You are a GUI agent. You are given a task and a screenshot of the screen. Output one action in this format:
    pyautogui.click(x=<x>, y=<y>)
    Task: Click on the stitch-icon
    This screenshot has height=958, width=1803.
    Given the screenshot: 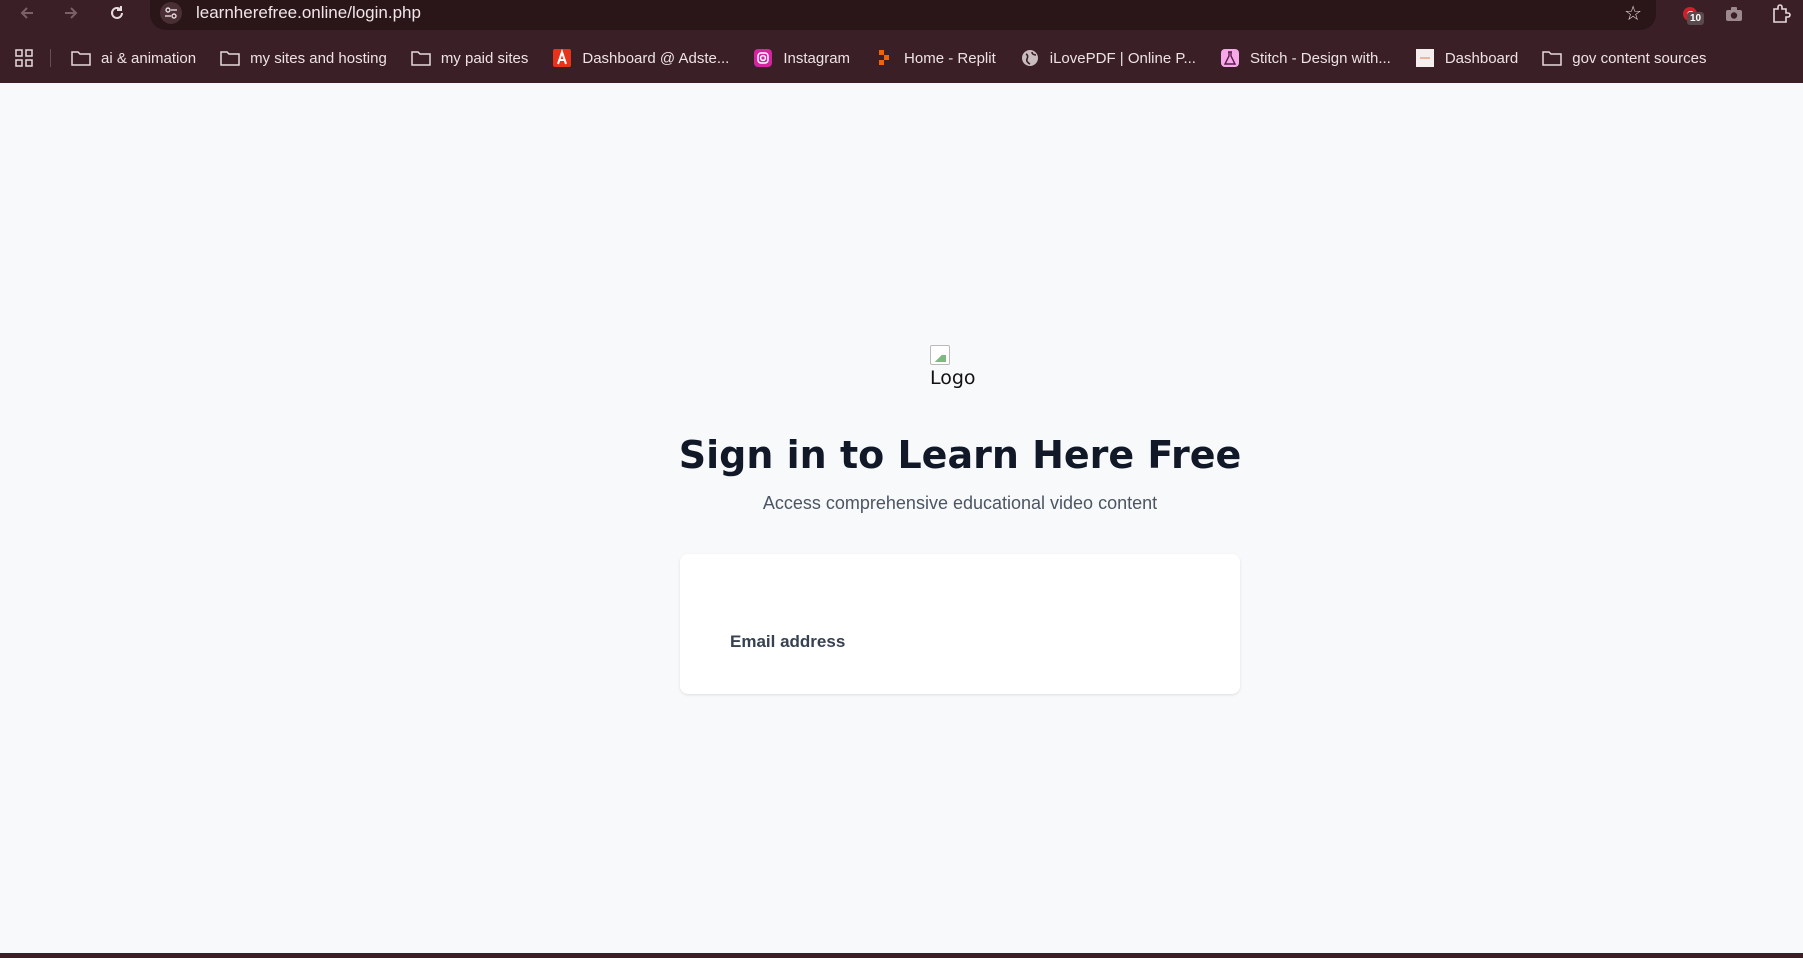 What is the action you would take?
    pyautogui.click(x=1230, y=58)
    